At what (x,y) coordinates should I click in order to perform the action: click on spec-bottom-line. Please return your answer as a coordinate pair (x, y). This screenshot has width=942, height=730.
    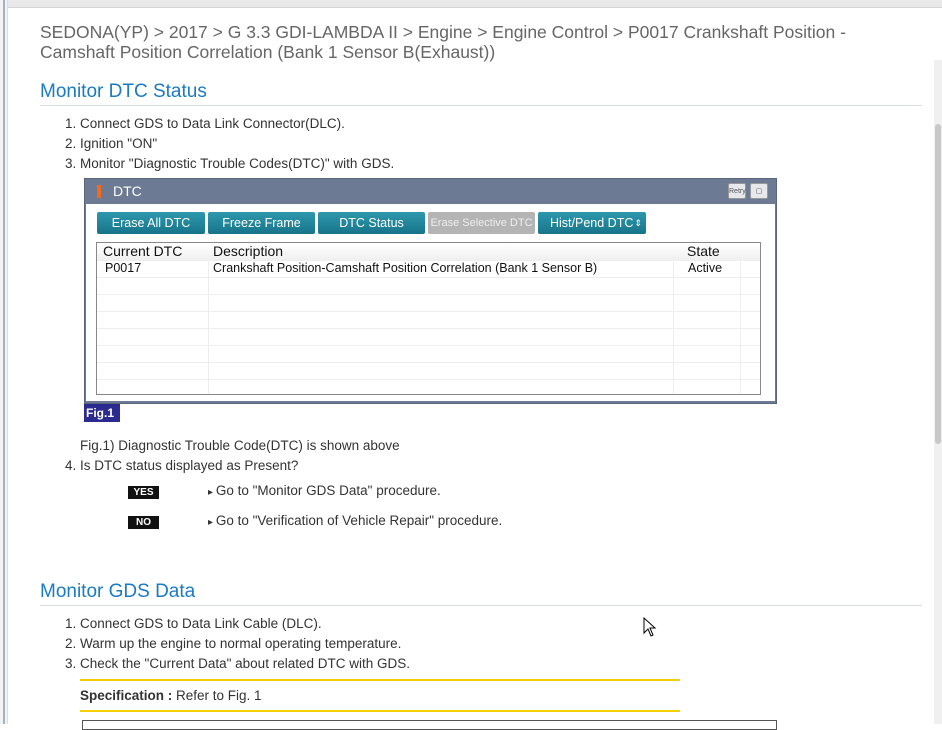
    Looking at the image, I should click on (380, 711).